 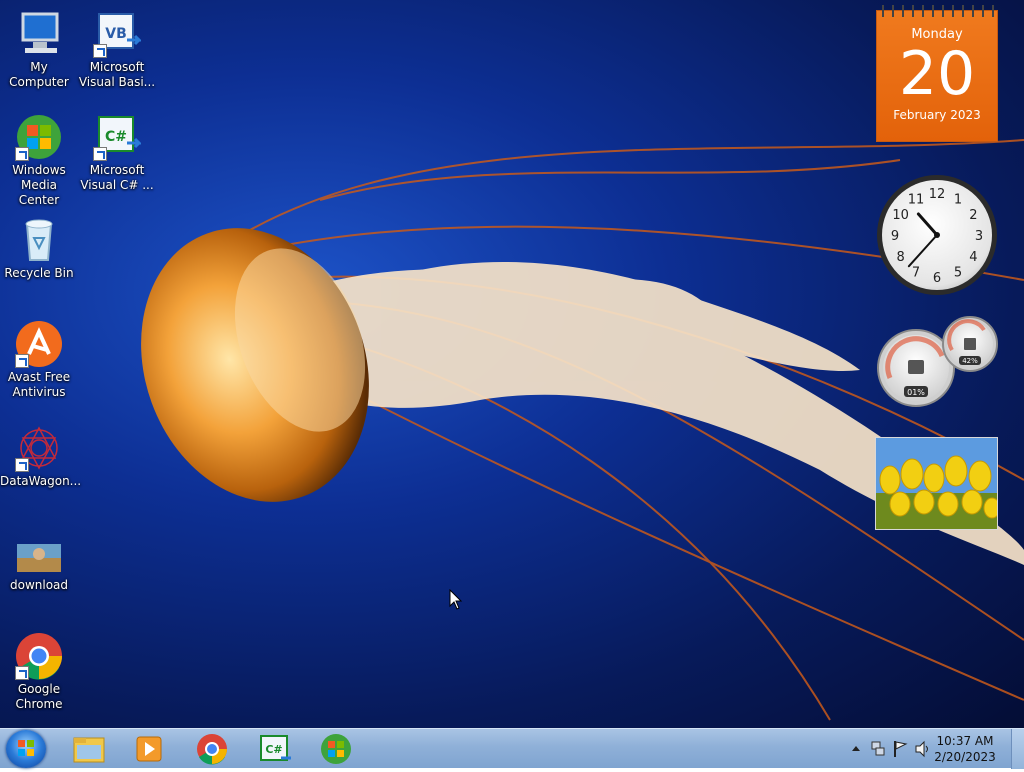 I want to click on windows-logo-icon, so click(x=26, y=748).